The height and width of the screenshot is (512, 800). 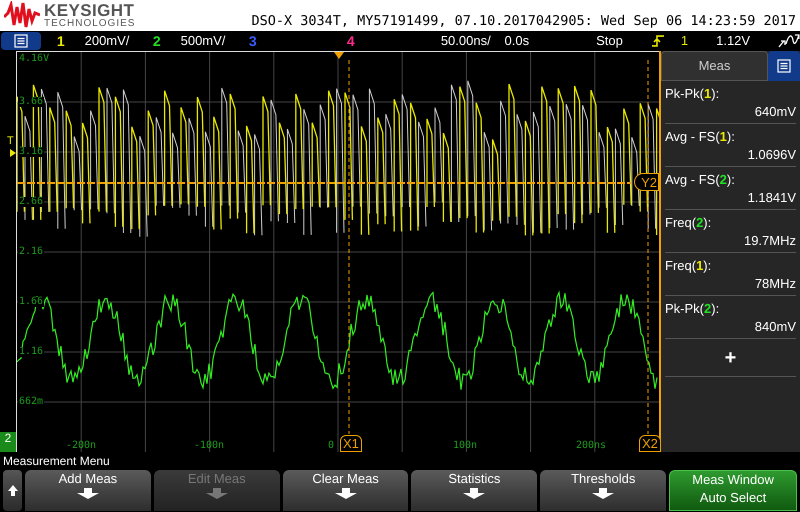 I want to click on channel-number: 1, so click(x=60, y=41).